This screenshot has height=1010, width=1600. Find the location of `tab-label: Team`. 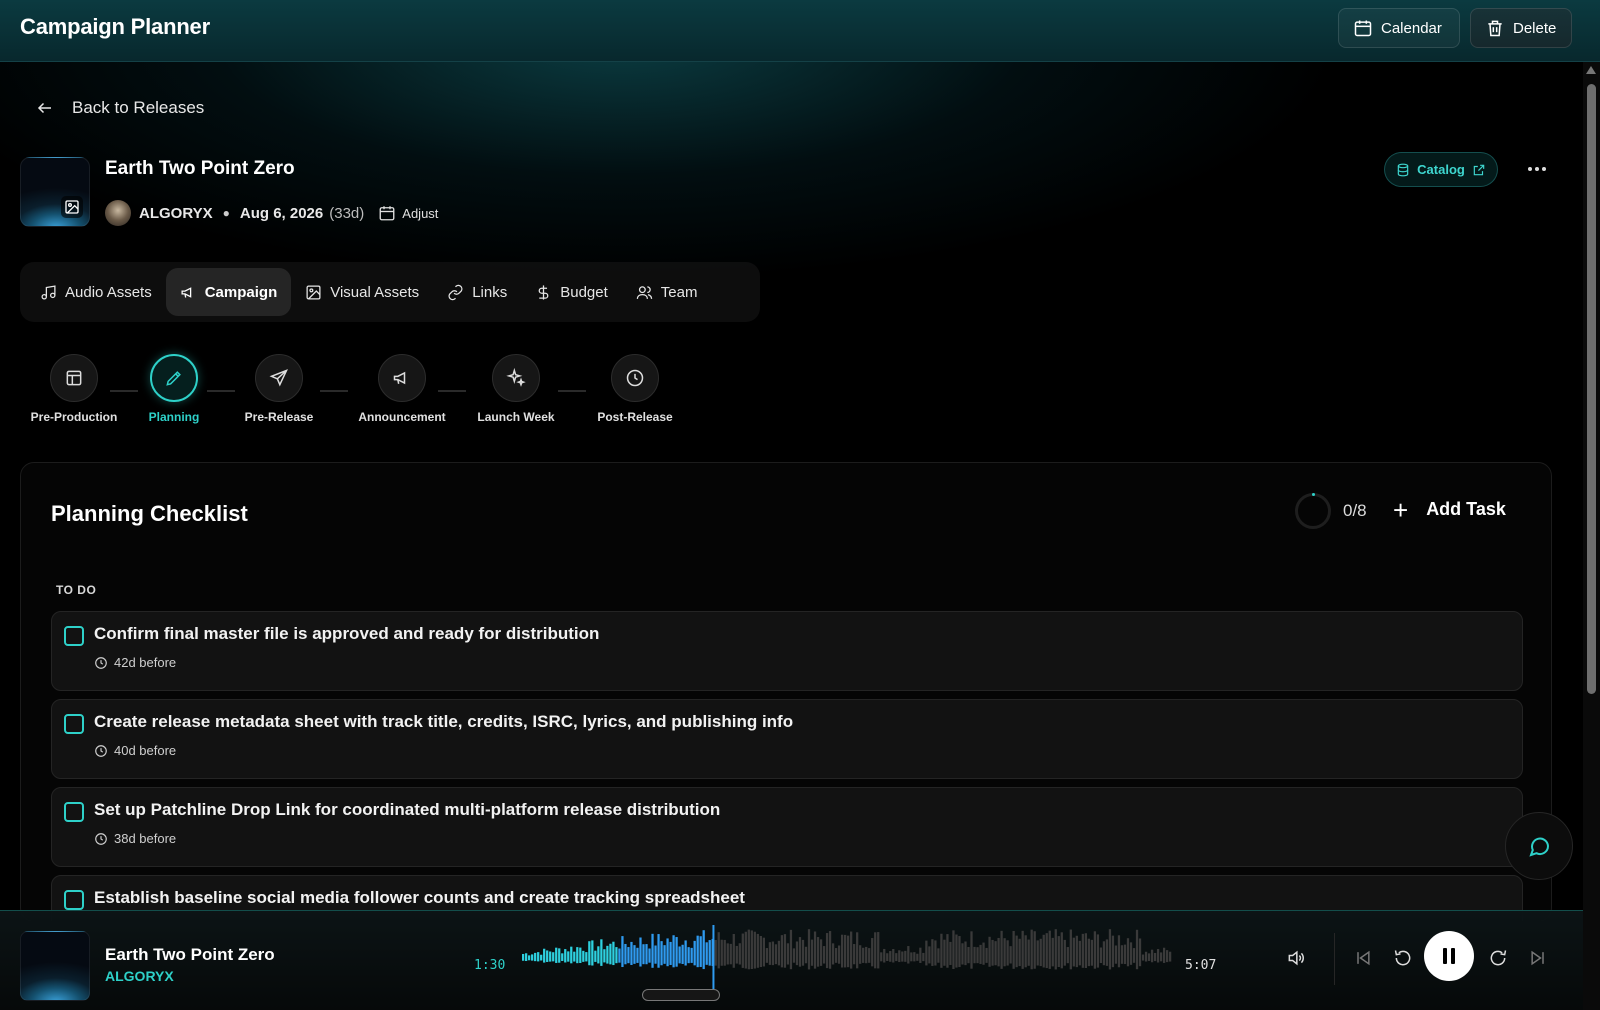

tab-label: Team is located at coordinates (679, 292).